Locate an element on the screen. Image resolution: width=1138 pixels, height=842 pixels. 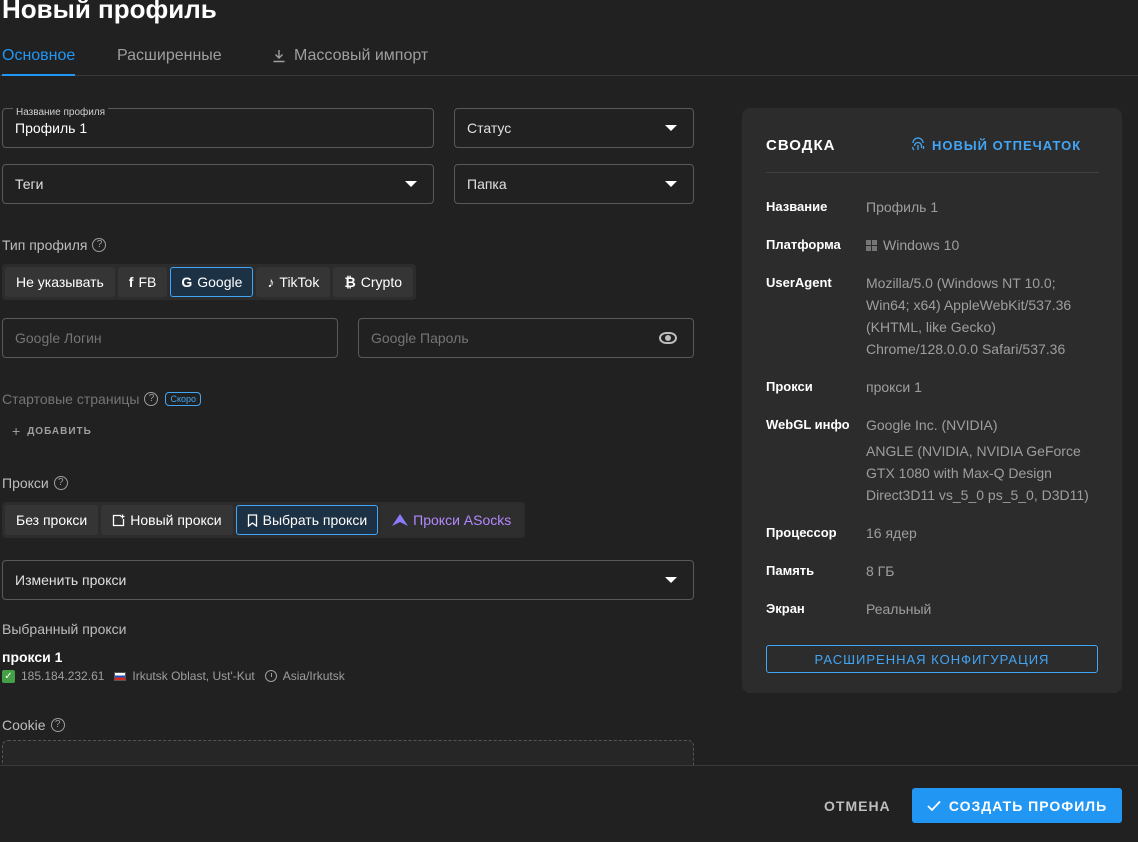
windows-icon is located at coordinates (871, 245).